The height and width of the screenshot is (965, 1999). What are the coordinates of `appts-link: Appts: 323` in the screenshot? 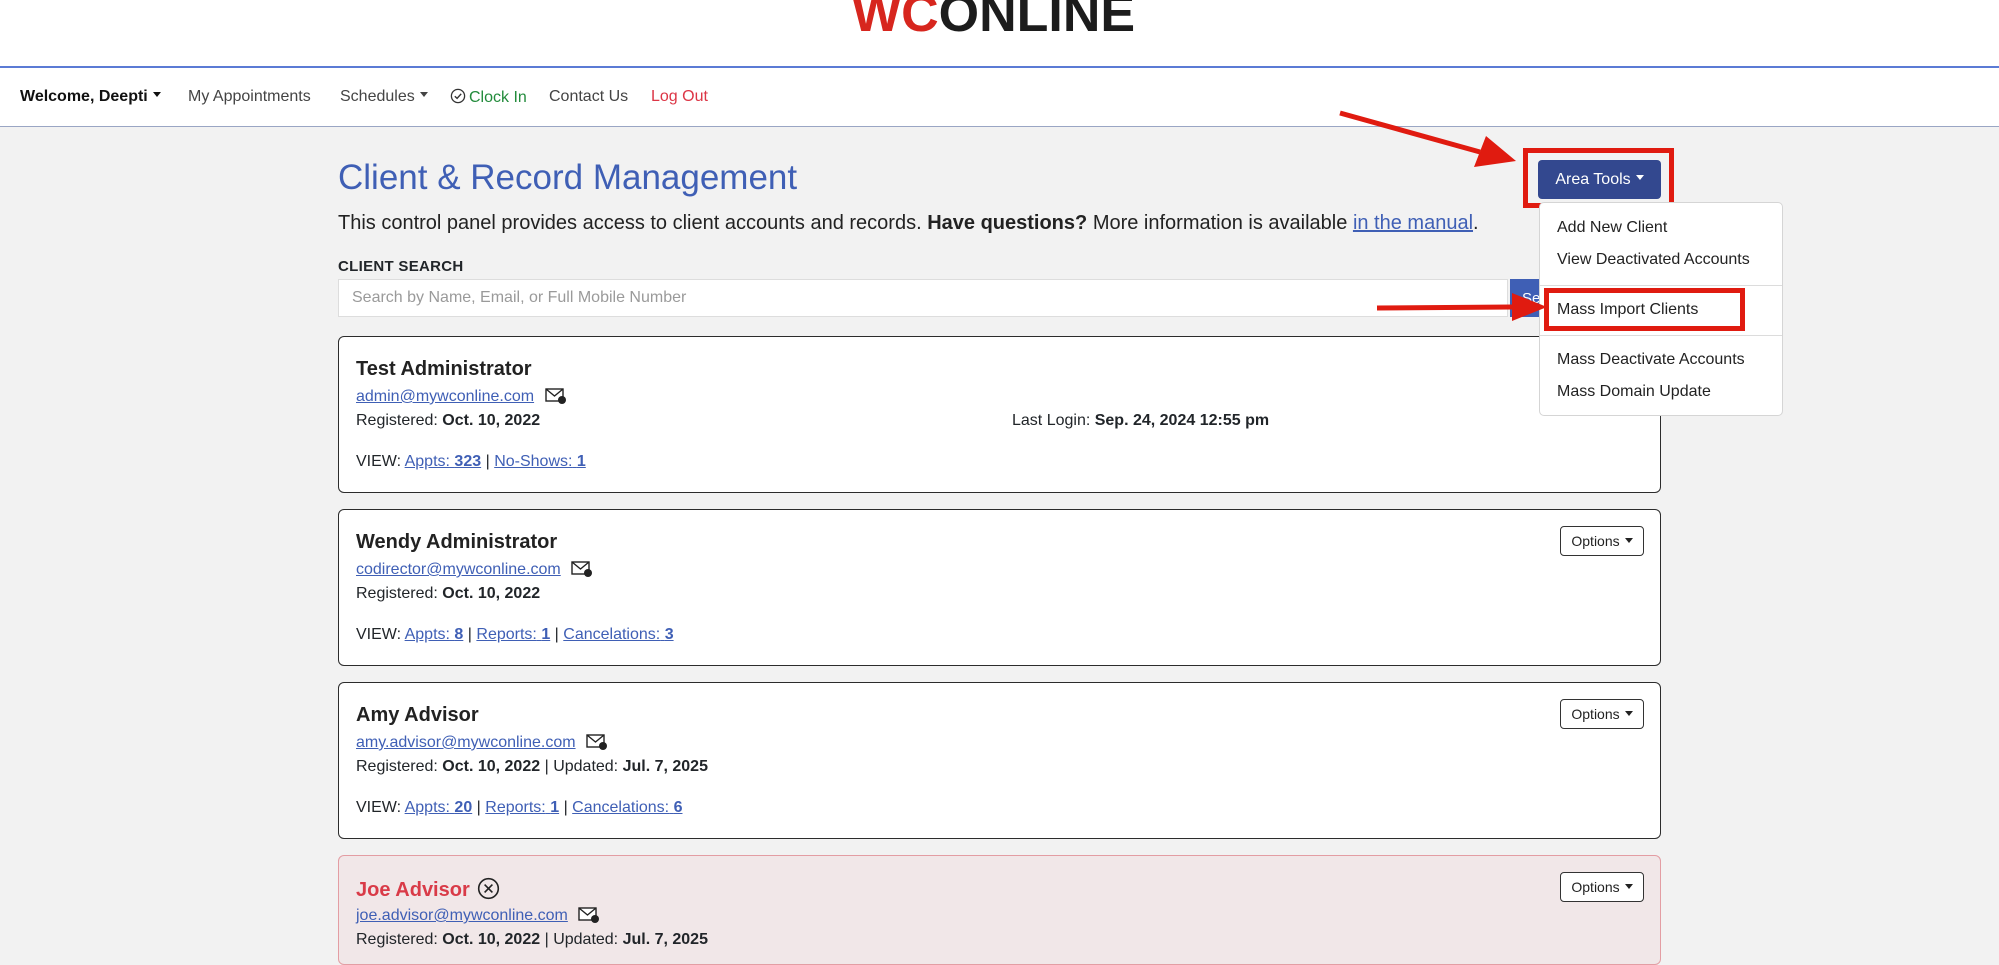 It's located at (443, 461).